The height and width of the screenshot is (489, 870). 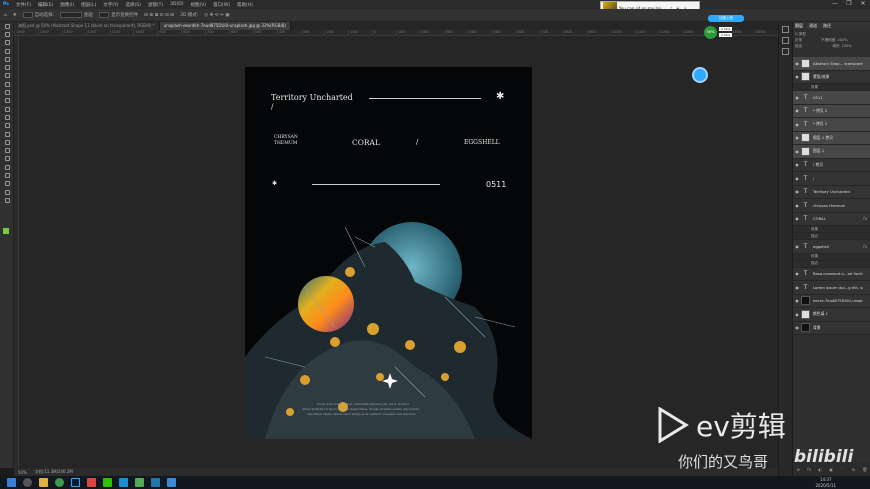 What do you see at coordinates (7, 34) in the screenshot?
I see `marquee-tool-icon` at bounding box center [7, 34].